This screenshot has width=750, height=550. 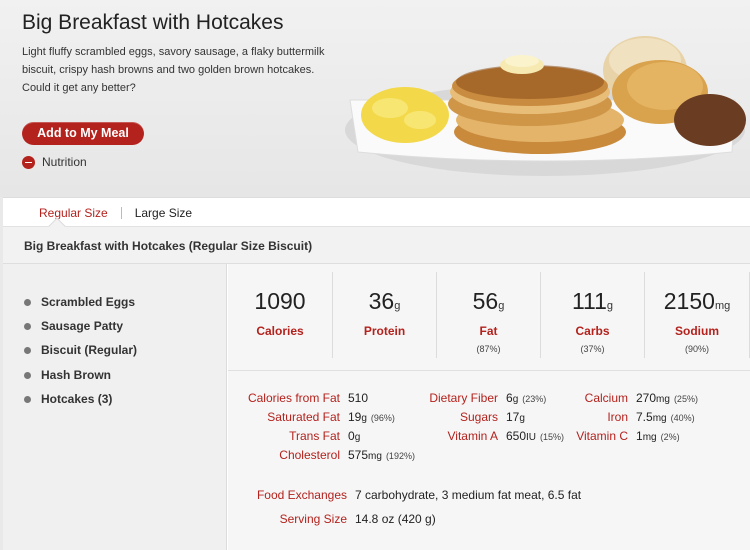 I want to click on ingredient-label: Scrambled Eggs, so click(x=88, y=302).